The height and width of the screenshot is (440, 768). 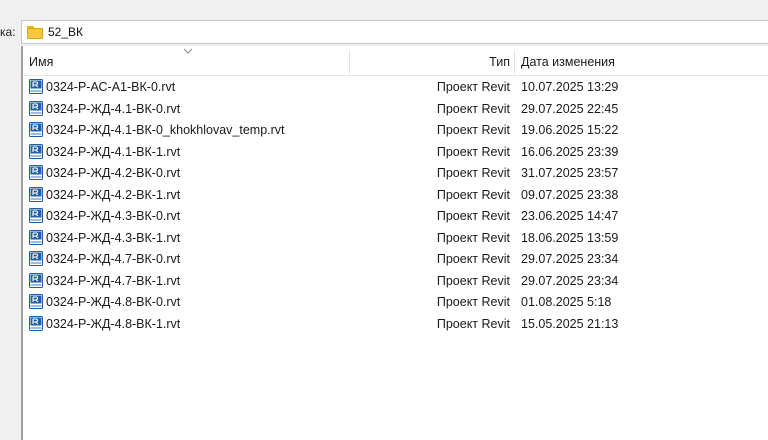 I want to click on file-date: 09.07.2025 23:38, so click(x=570, y=194).